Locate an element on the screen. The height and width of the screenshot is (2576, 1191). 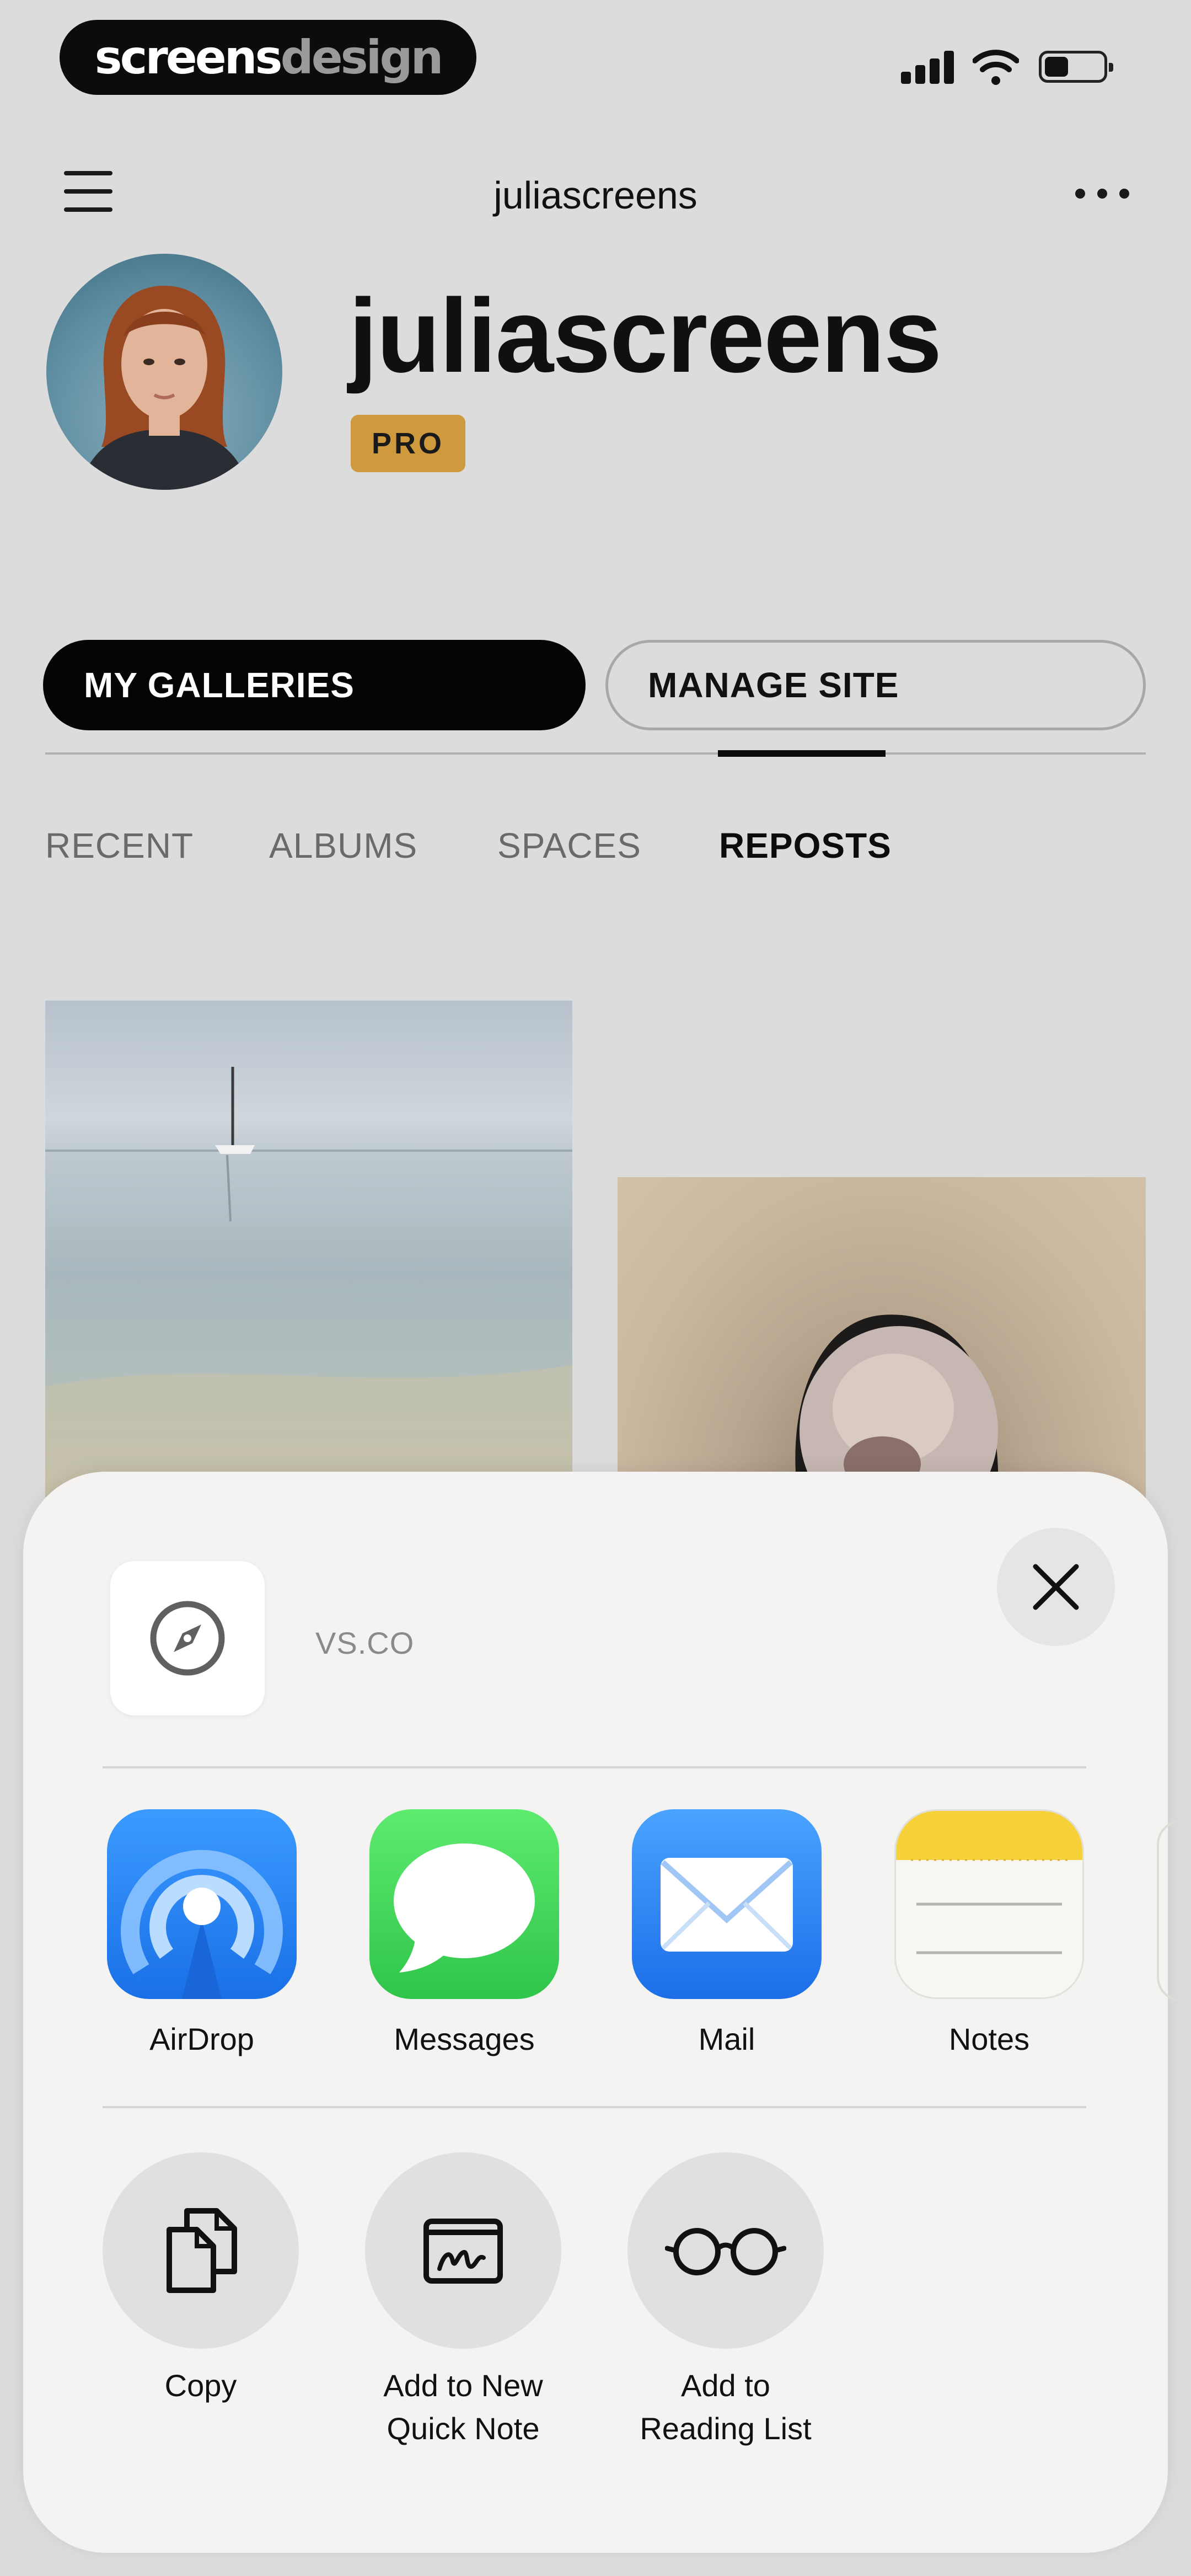
quick-note-label: Add to New Quick Note is located at coordinates (463, 2407).